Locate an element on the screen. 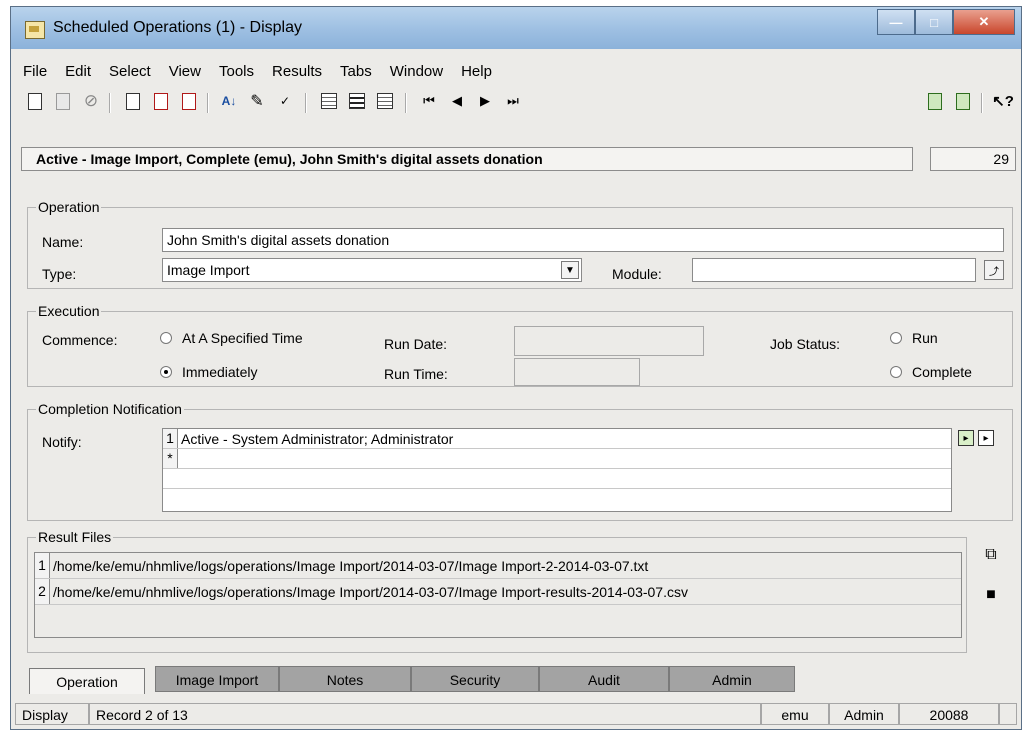  list-view-icon is located at coordinates (357, 101).